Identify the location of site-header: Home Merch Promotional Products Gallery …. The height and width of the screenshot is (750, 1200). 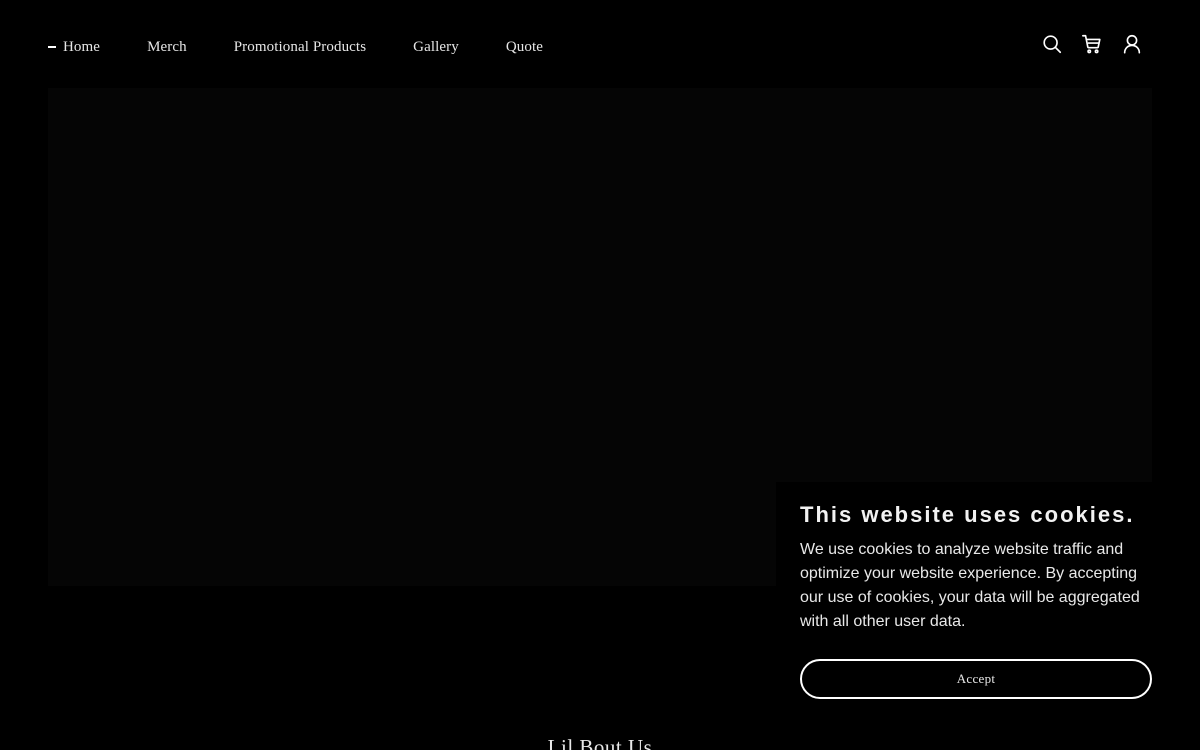
(600, 44).